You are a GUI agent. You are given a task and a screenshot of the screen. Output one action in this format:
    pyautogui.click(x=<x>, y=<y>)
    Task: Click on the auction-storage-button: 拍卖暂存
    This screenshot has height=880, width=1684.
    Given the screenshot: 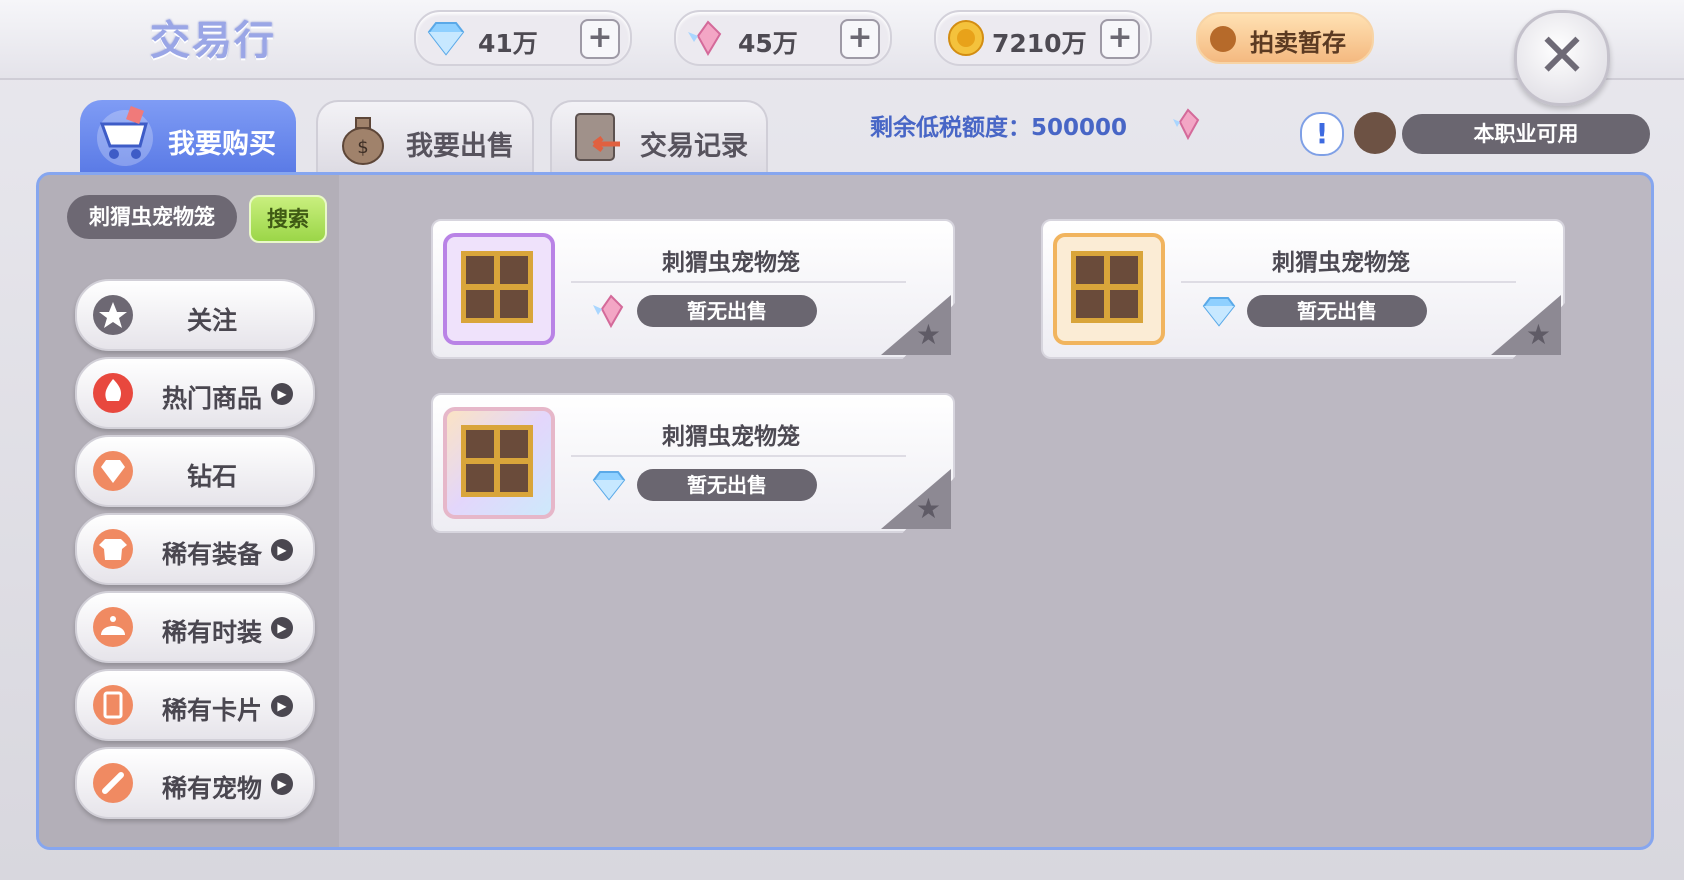 What is the action you would take?
    pyautogui.click(x=1285, y=38)
    